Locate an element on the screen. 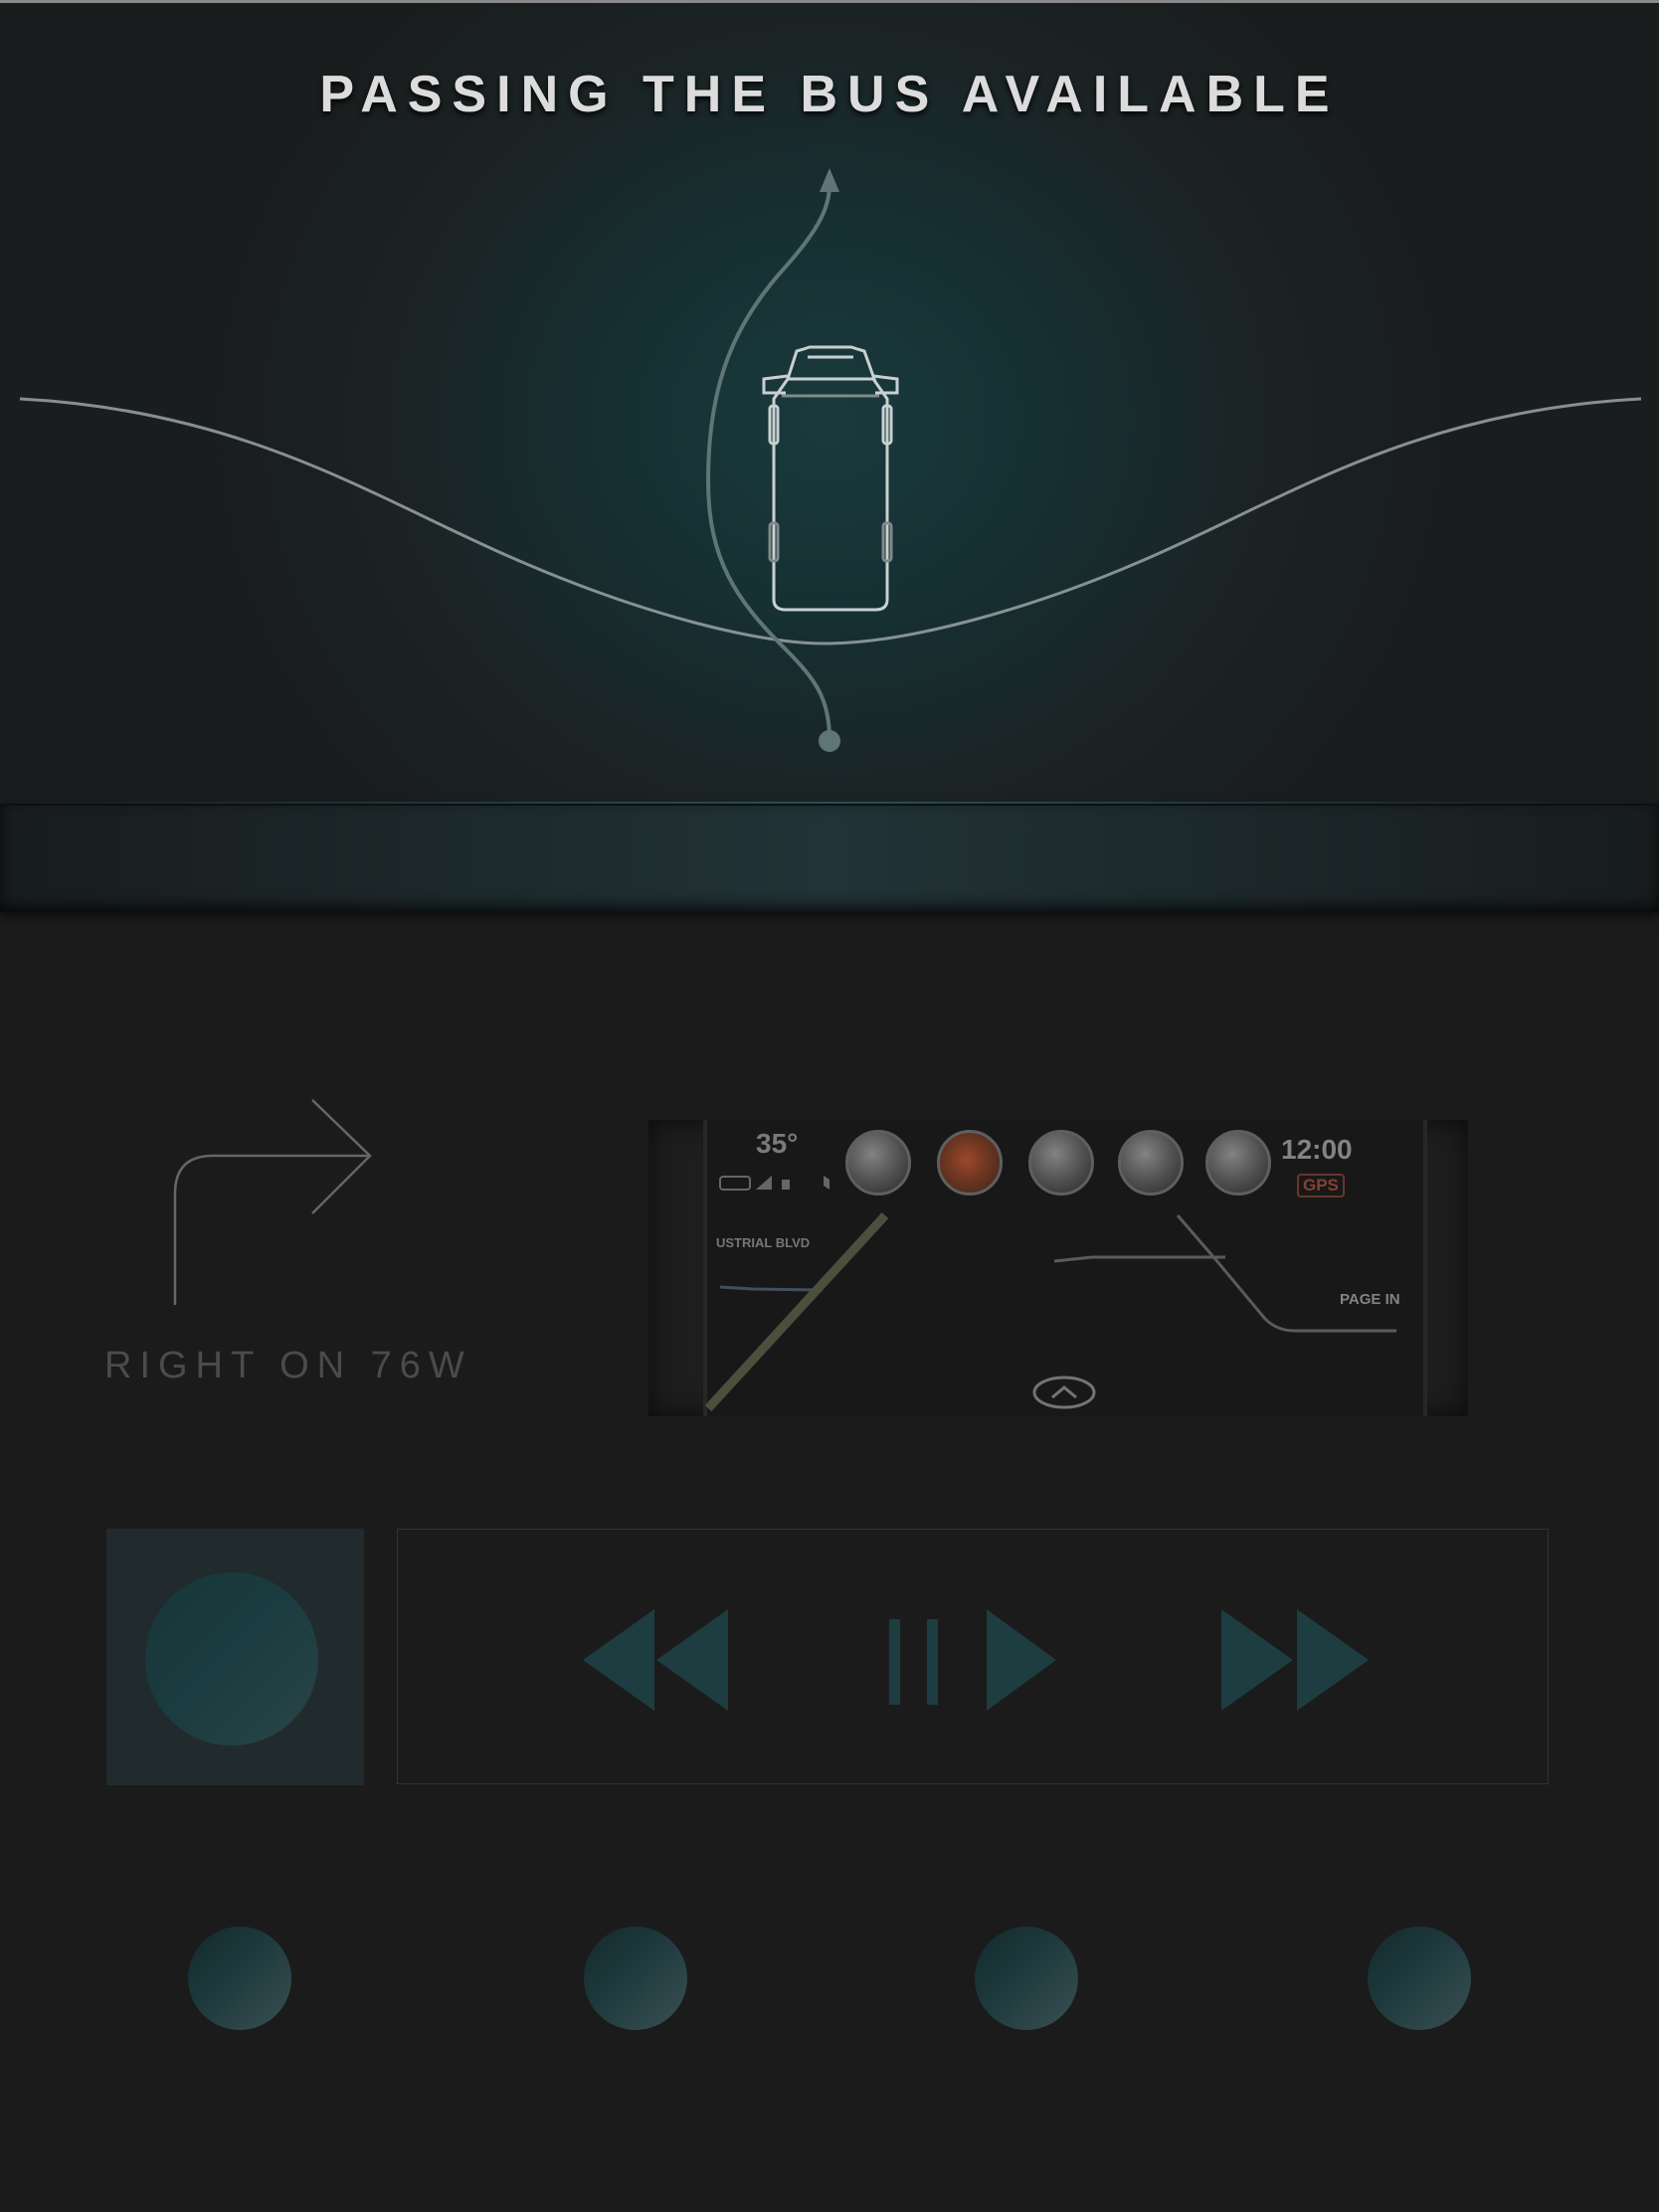 The width and height of the screenshot is (1659, 2212). road-curve is located at coordinates (830, 521).